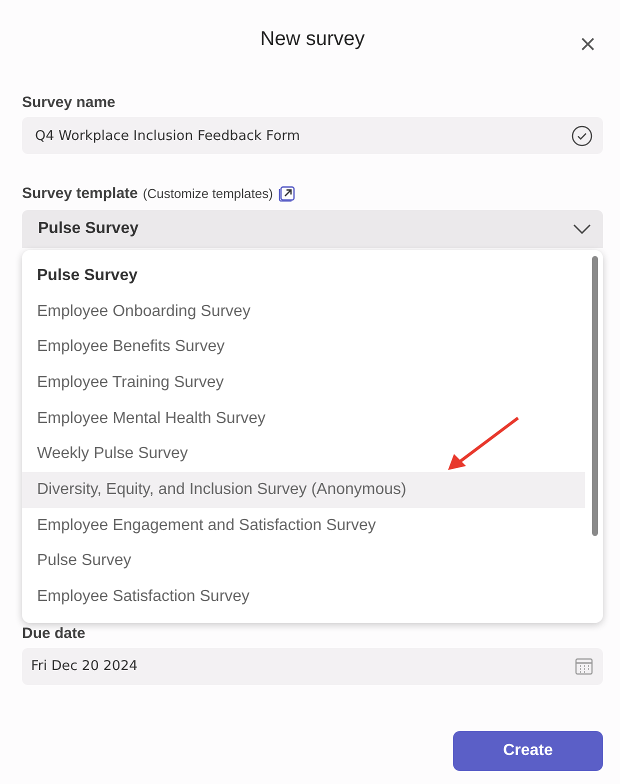 Image resolution: width=620 pixels, height=784 pixels. I want to click on create-button: Create, so click(528, 750).